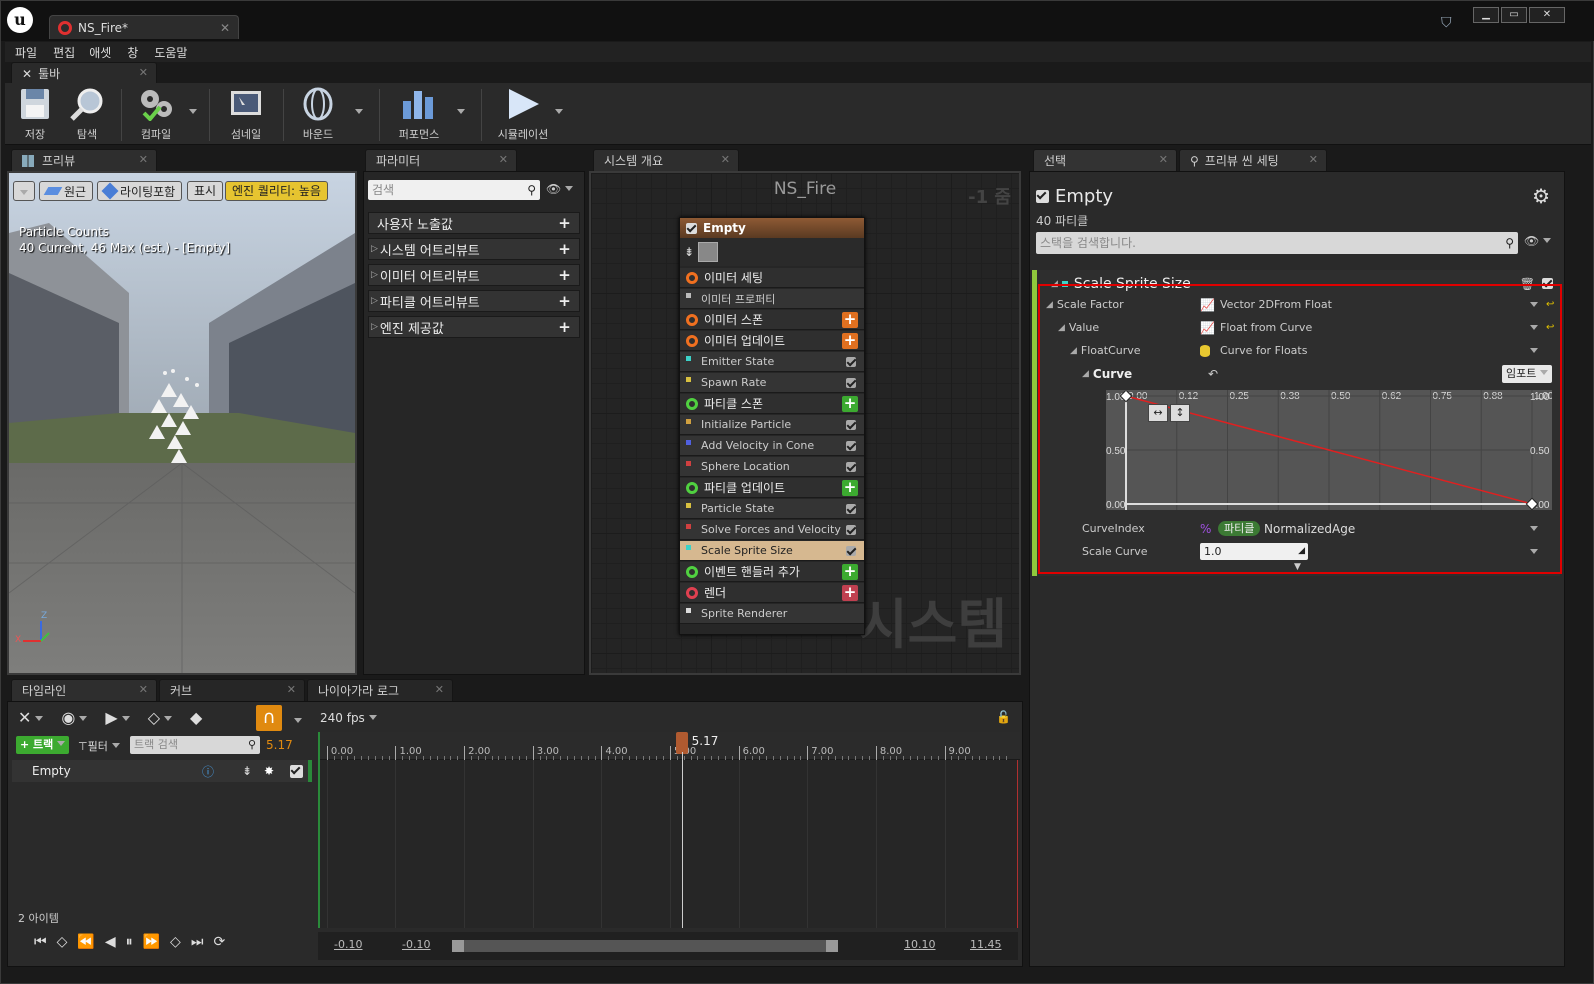  What do you see at coordinates (1300, 373) in the screenshot?
I see `prop-curve: ◢ Curve ↶ 임포트` at bounding box center [1300, 373].